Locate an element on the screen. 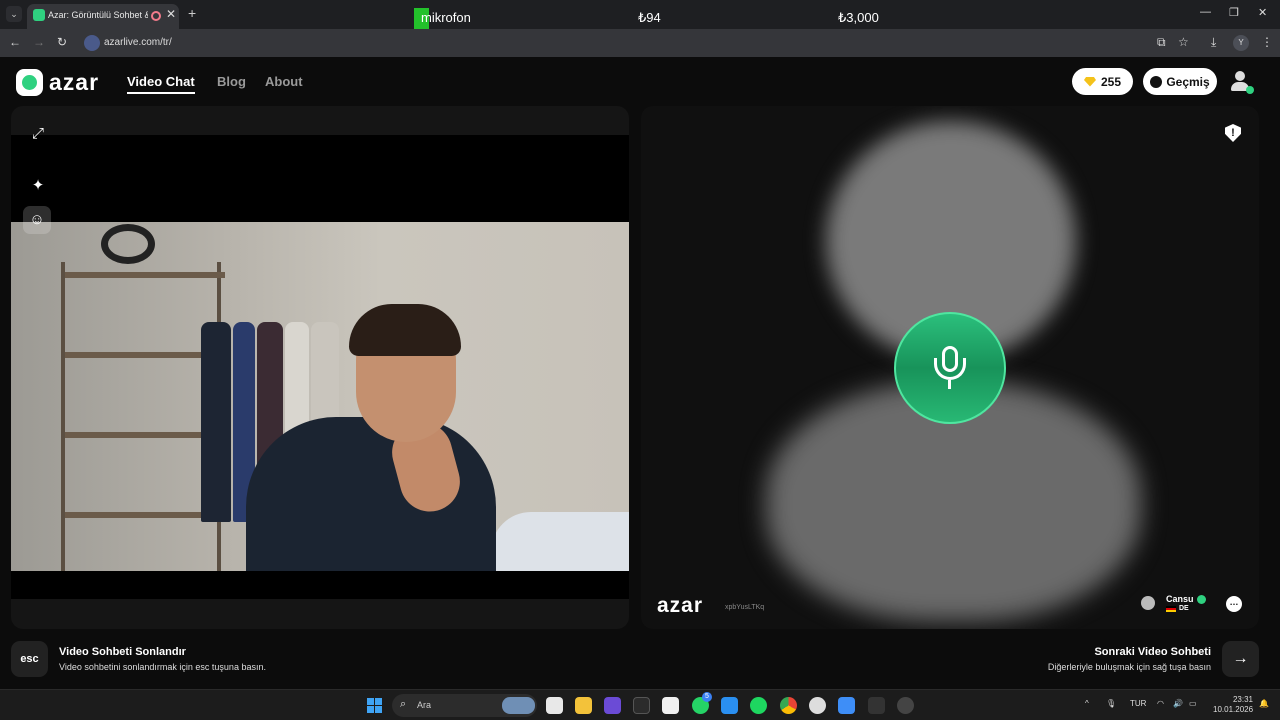 This screenshot has width=1280, height=720. report-icon: ! is located at coordinates (1233, 133).